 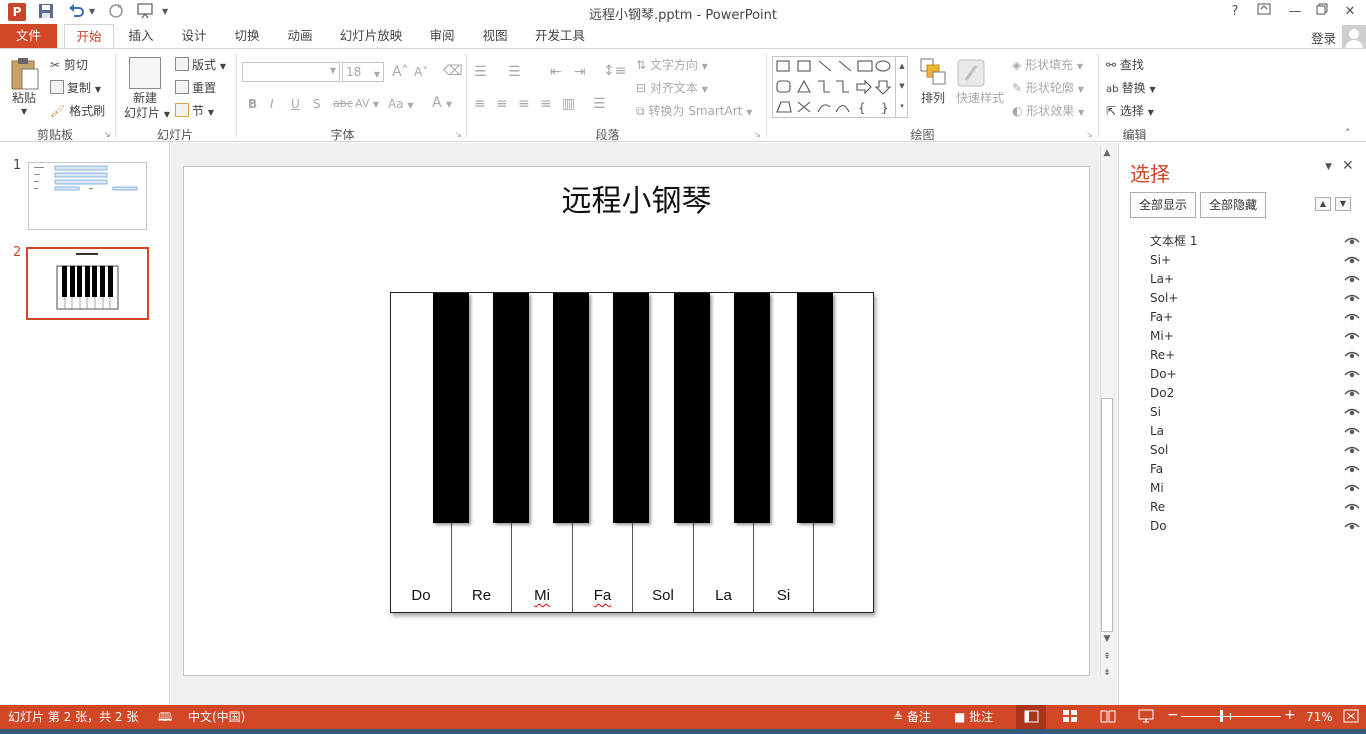 I want to click on tab-transitions: 切换, so click(x=247, y=36).